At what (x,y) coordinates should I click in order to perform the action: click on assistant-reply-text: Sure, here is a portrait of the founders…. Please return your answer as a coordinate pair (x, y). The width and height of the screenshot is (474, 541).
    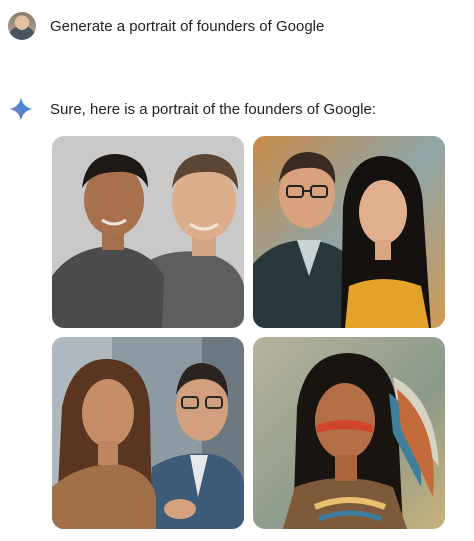
    Looking at the image, I should click on (213, 109).